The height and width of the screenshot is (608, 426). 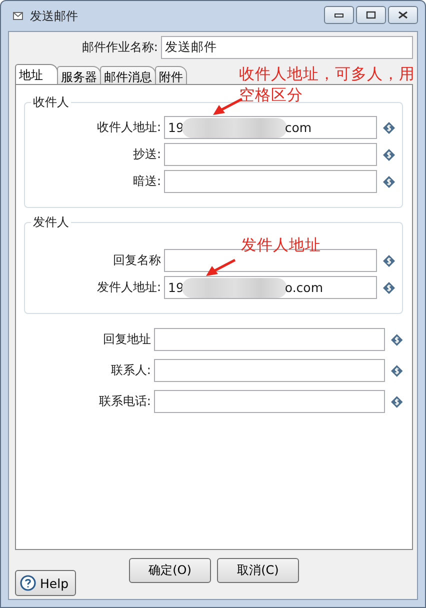 What do you see at coordinates (190, 47) in the screenshot?
I see `field-value: 发送邮件` at bounding box center [190, 47].